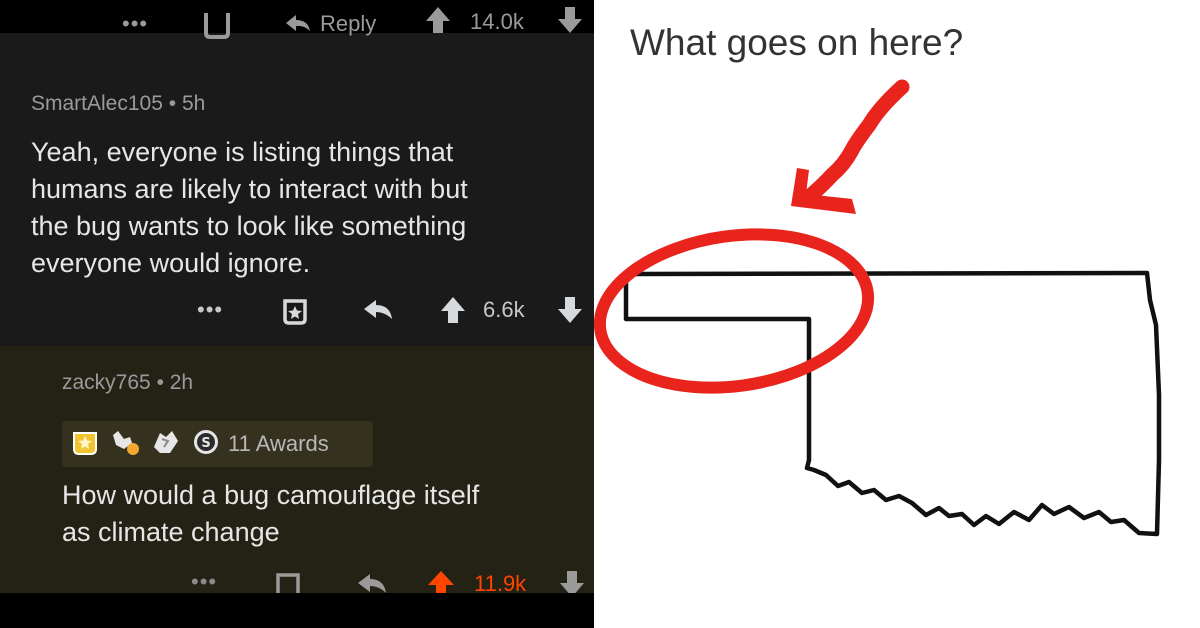 This screenshot has height=628, width=1200. What do you see at coordinates (97, 103) in the screenshot?
I see `author-name: SmartAlec105` at bounding box center [97, 103].